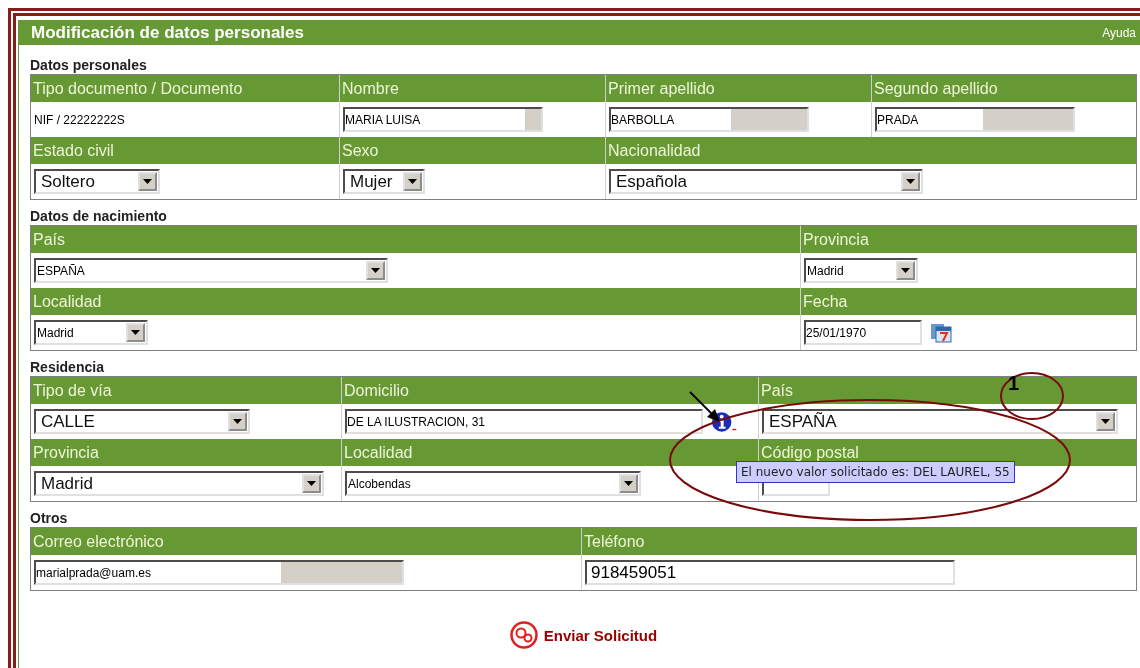 The width and height of the screenshot is (1140, 668). Describe the element at coordinates (142, 421) in the screenshot. I see `dropdown: CALLE` at that location.